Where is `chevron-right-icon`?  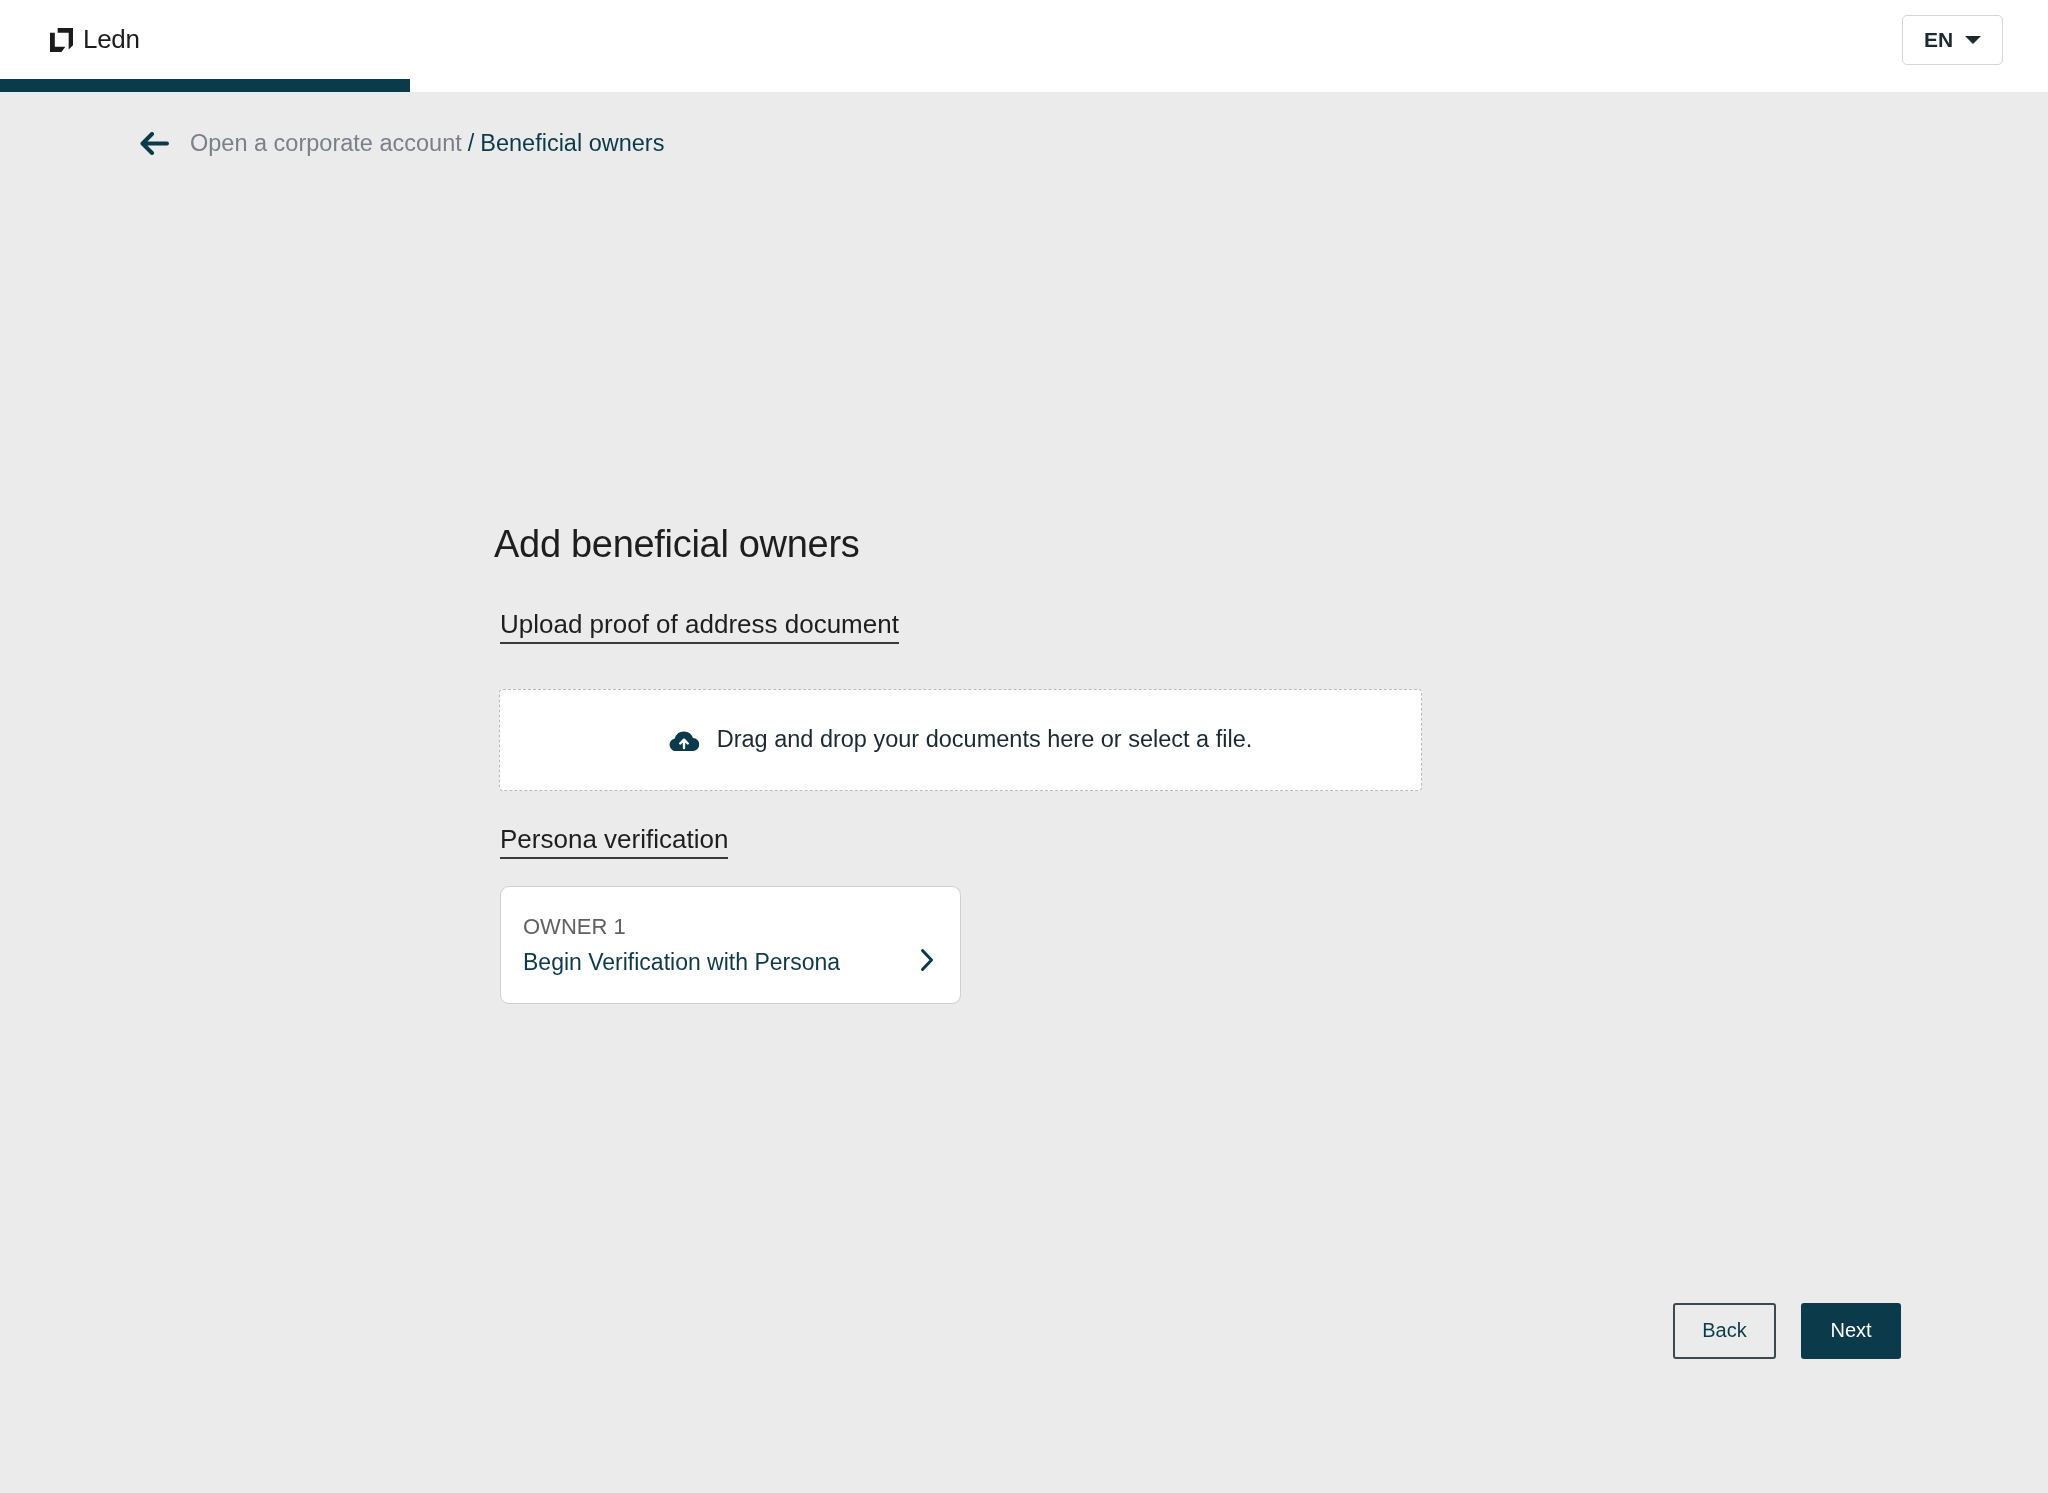
chevron-right-icon is located at coordinates (927, 959).